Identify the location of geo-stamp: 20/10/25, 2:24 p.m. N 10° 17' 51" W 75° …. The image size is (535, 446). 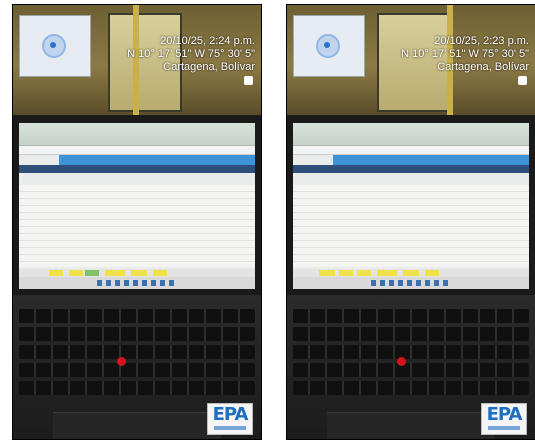
(191, 61).